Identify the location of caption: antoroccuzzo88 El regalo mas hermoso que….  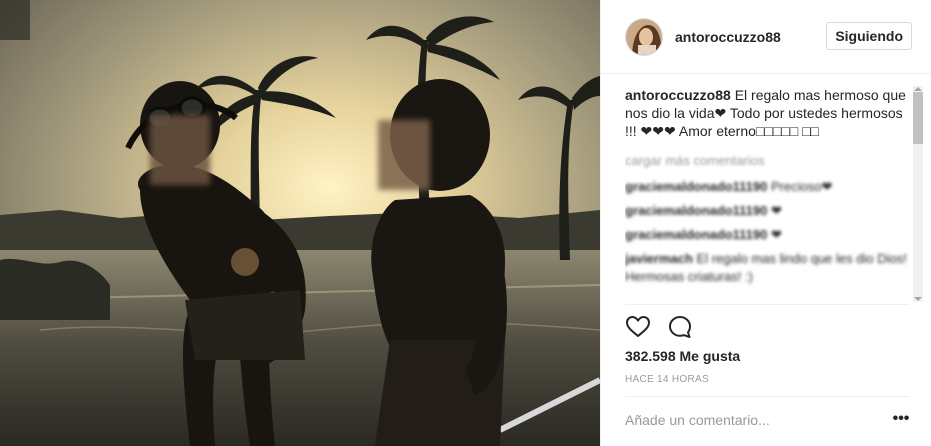
(767, 113).